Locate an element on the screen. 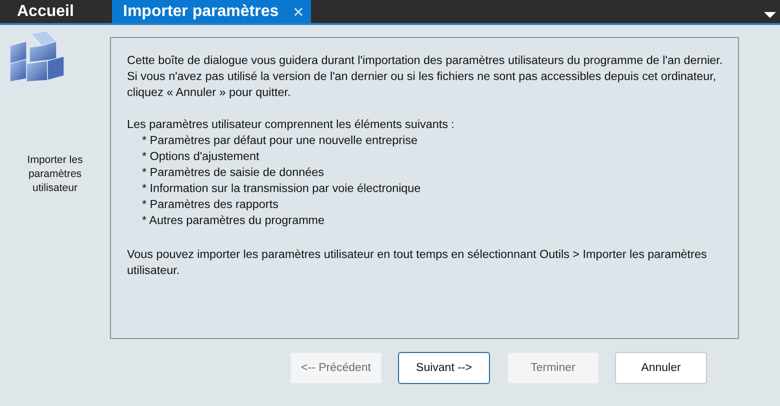 The height and width of the screenshot is (406, 780). wizard-button: Annuler is located at coordinates (661, 368).